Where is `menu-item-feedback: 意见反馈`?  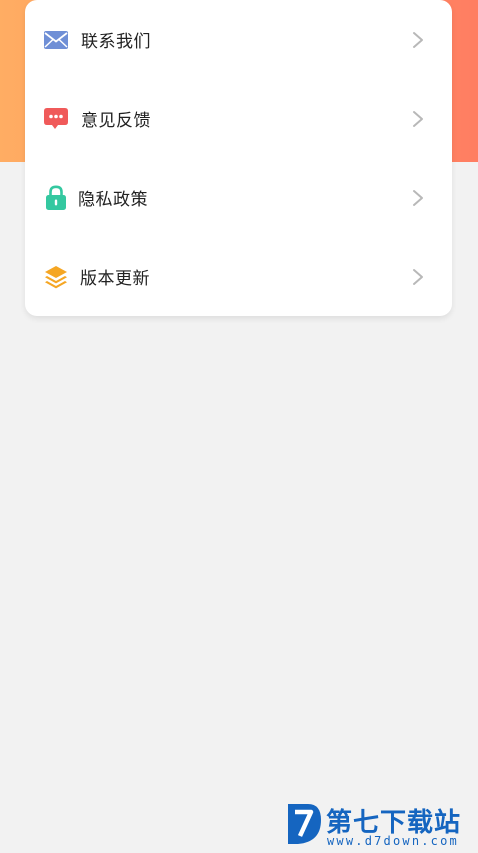 menu-item-feedback: 意见反馈 is located at coordinates (238, 118).